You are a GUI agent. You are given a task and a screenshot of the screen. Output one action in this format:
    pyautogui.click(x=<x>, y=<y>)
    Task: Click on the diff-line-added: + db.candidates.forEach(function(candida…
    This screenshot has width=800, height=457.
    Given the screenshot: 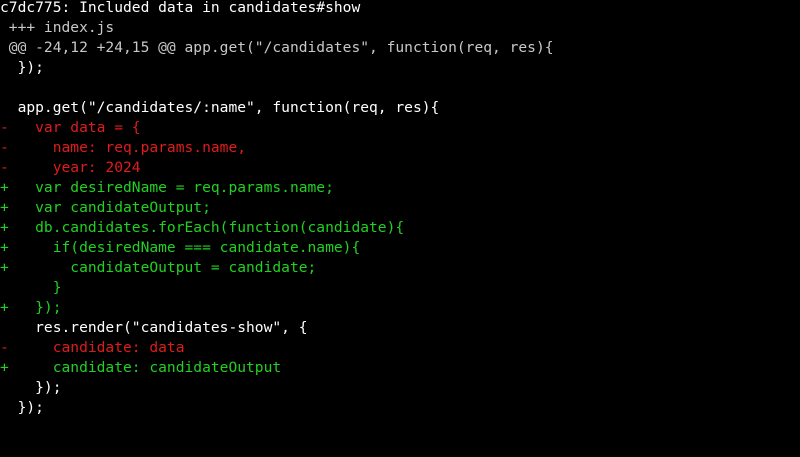 What is the action you would take?
    pyautogui.click(x=202, y=227)
    